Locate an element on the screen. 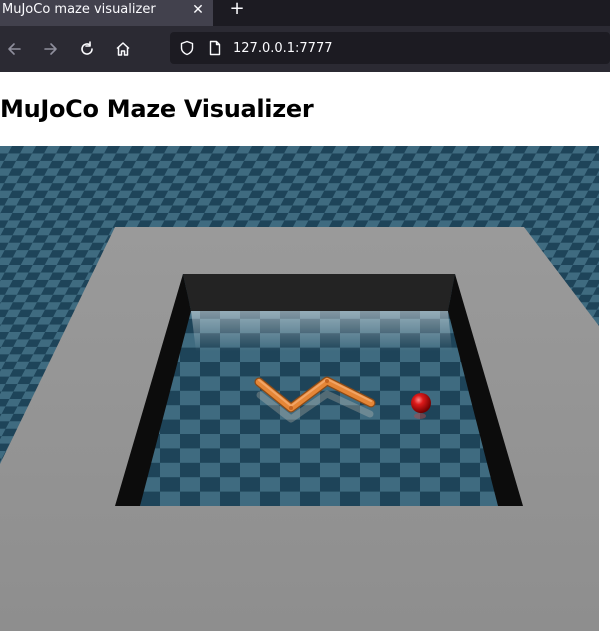 The image size is (610, 631). maze-back-wall is located at coordinates (319, 292).